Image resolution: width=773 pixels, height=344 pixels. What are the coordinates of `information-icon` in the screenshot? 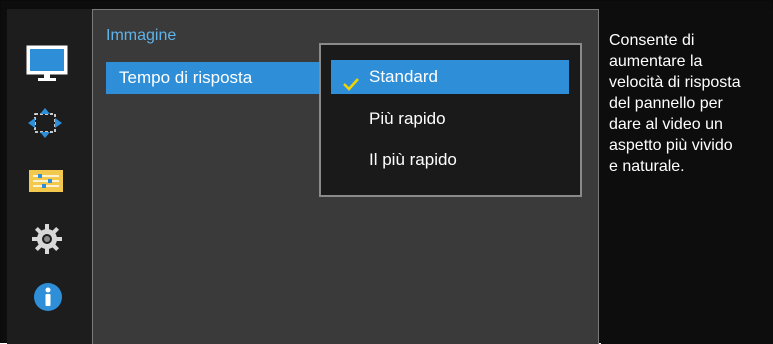 It's located at (48, 299).